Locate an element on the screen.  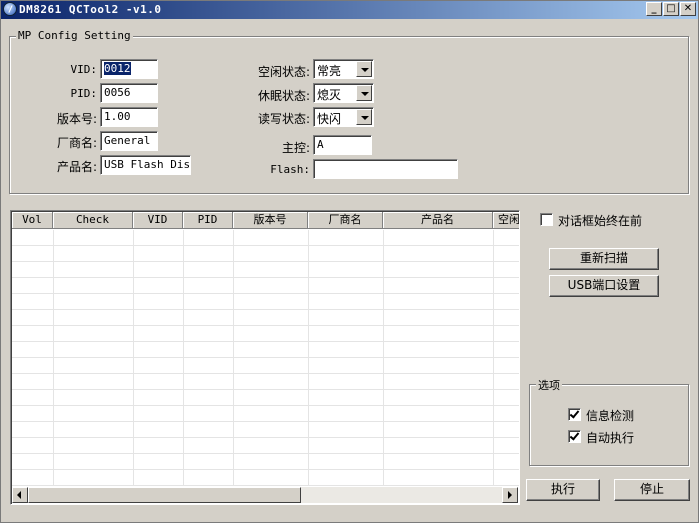
column-header-pid: PID is located at coordinates (208, 220).